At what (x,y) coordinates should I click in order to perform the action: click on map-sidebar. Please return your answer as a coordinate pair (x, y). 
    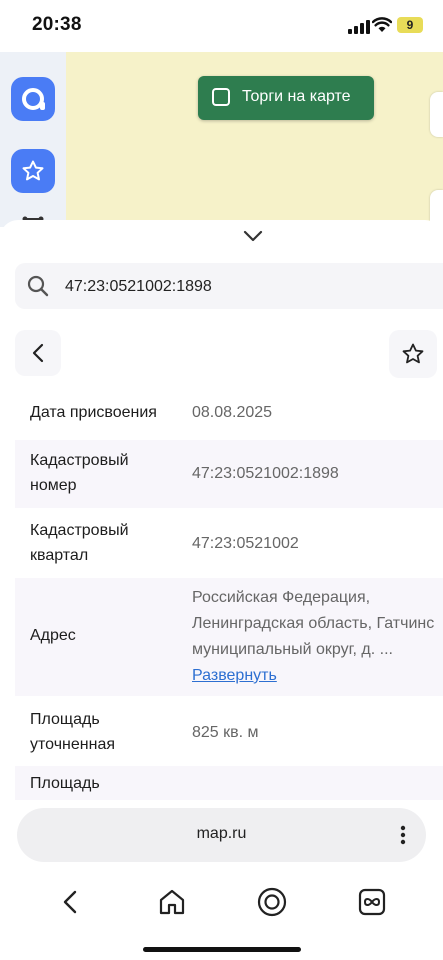
    Looking at the image, I should click on (33, 139).